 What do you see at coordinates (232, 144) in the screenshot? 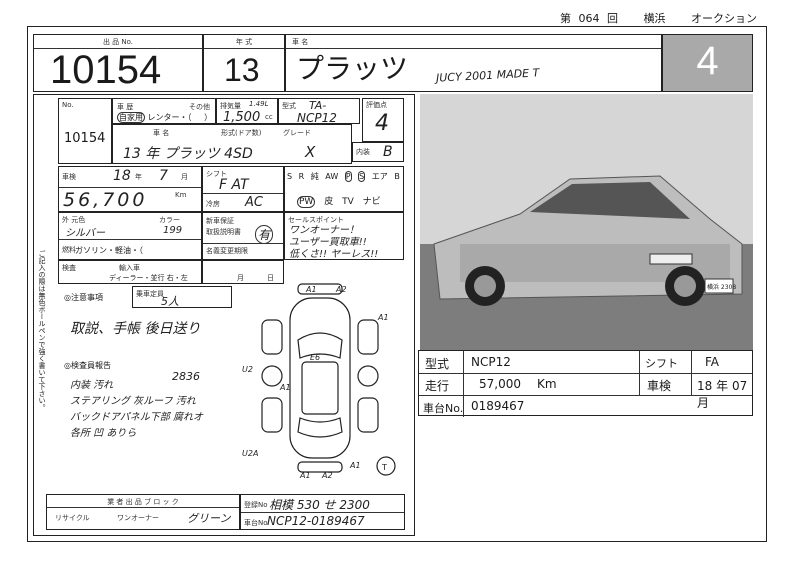
I see `carname-box: 車 名 形式(ドア数) グレード 13 年 プラッツ 4SD X` at bounding box center [232, 144].